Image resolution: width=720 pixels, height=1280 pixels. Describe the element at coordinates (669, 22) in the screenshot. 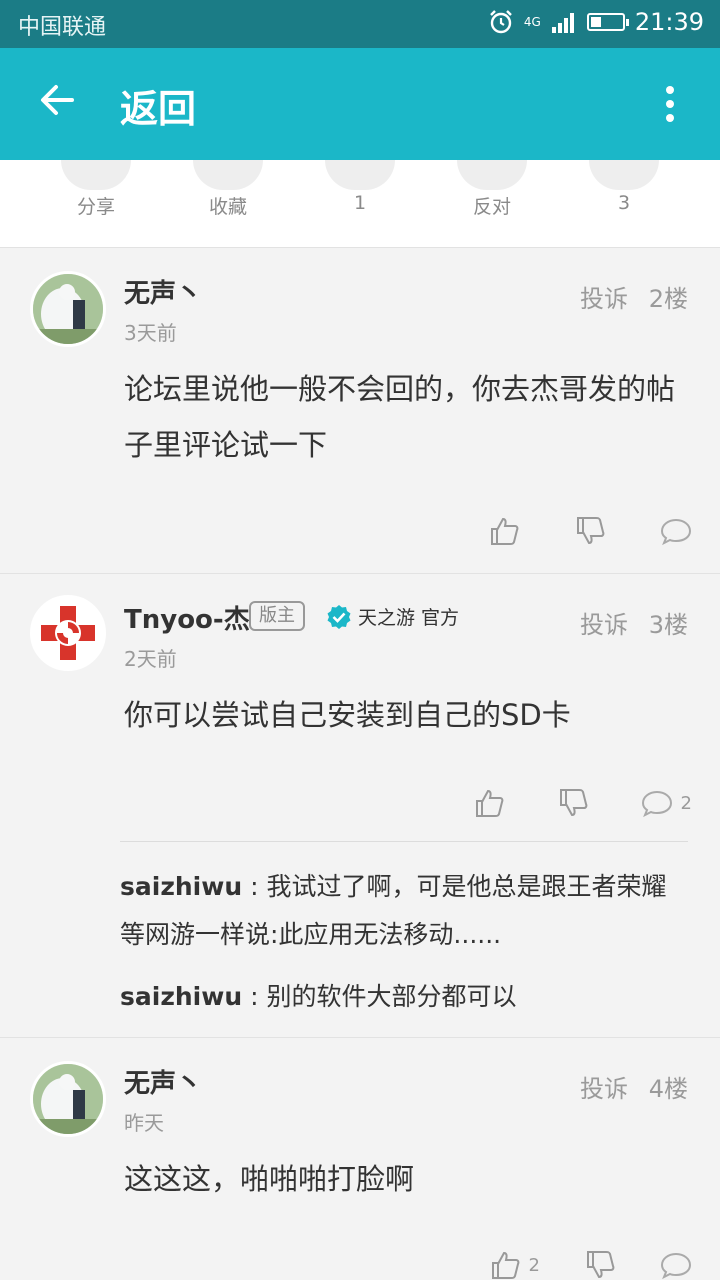

I see `clock: 21:39` at that location.